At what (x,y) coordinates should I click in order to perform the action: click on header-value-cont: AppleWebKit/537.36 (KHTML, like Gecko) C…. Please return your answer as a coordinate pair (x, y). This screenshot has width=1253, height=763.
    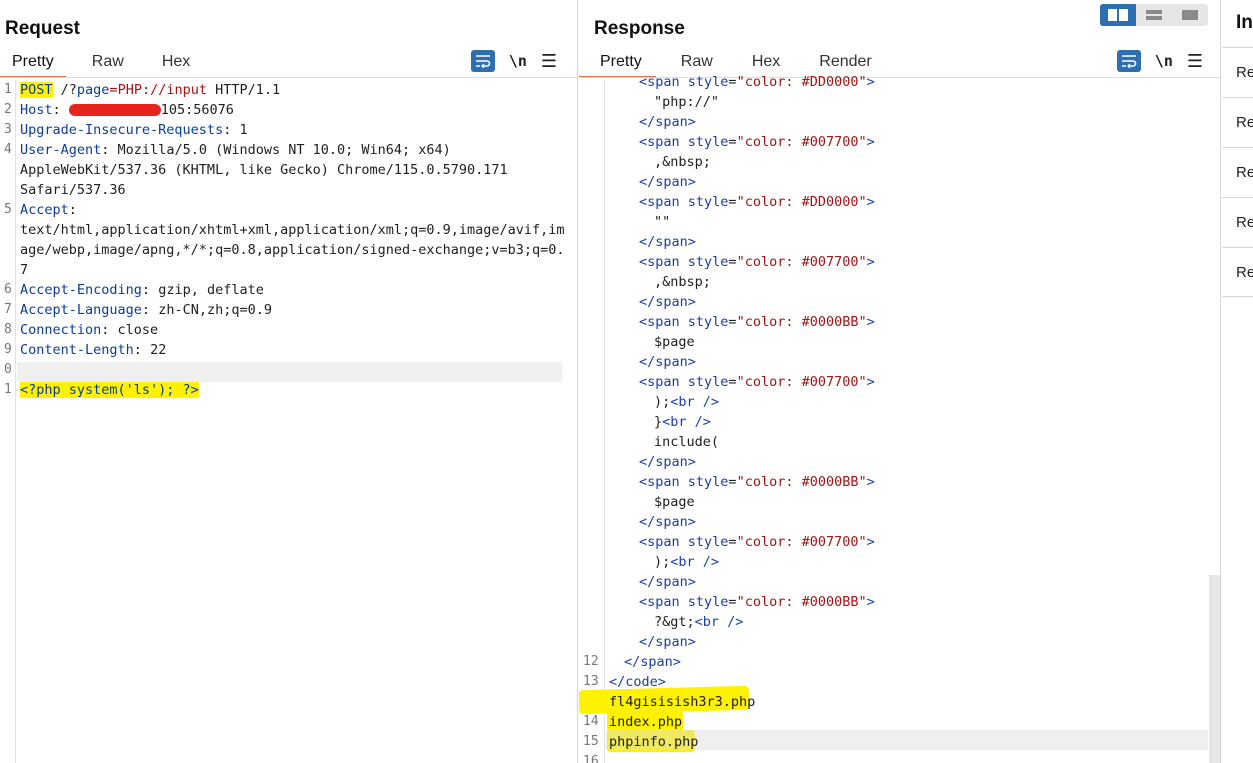
    Looking at the image, I should click on (264, 170).